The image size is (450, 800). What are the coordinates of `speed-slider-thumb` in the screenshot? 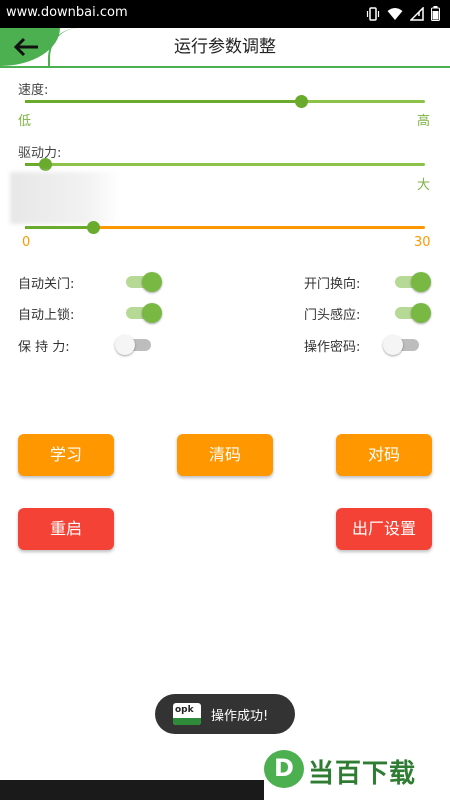 It's located at (301, 101).